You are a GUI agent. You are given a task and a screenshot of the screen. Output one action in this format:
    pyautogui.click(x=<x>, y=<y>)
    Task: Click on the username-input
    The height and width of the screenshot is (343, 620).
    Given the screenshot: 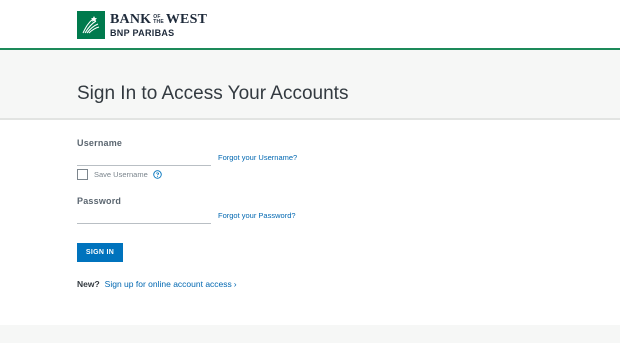 What is the action you would take?
    pyautogui.click(x=144, y=158)
    